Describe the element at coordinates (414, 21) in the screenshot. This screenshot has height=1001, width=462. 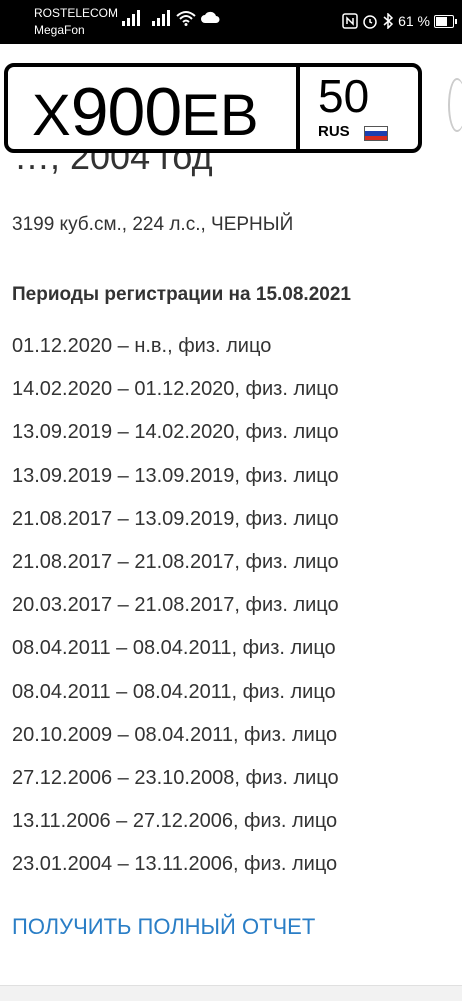
I see `battery-percent: 61 %` at that location.